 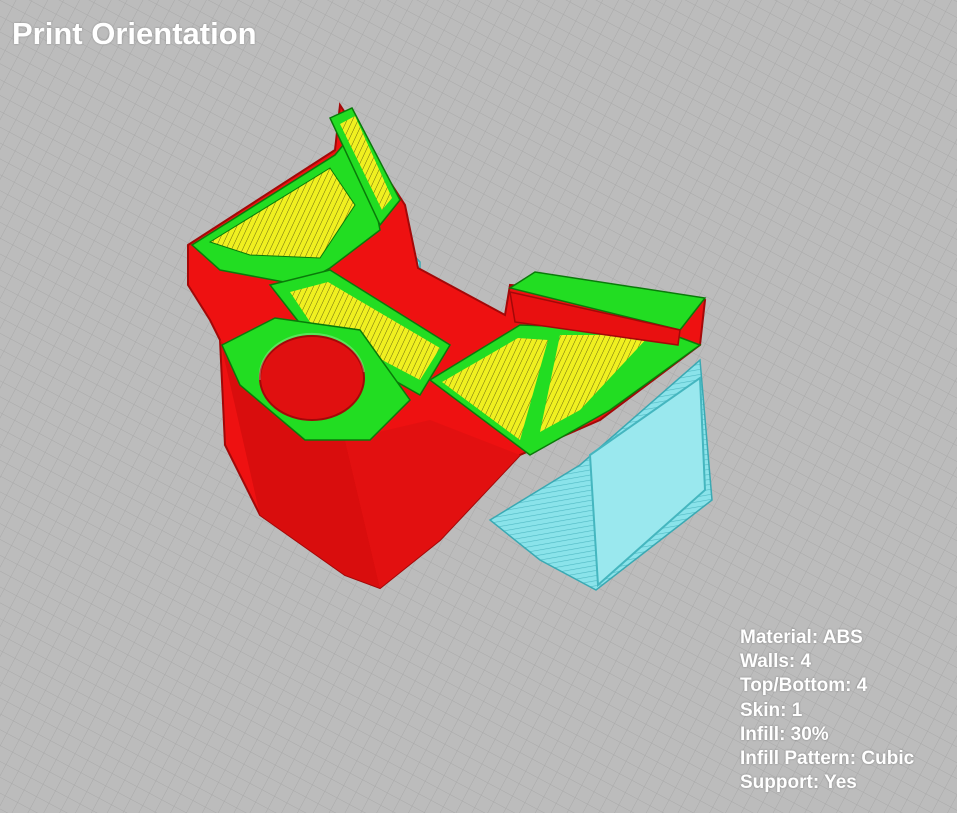 I want to click on setting-walls: Walls: 4, so click(x=776, y=662).